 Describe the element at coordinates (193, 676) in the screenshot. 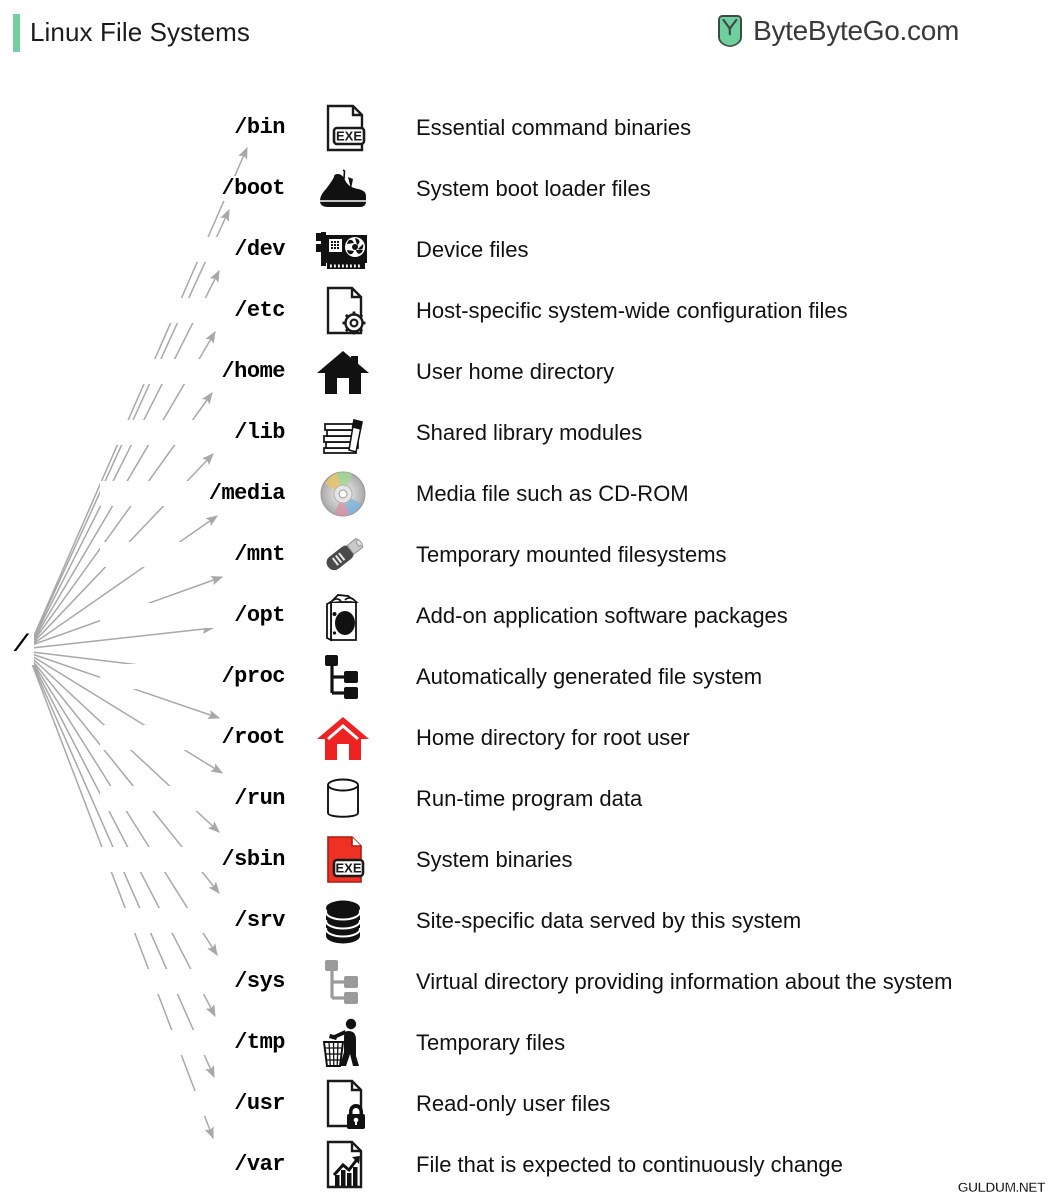

I see `path-label-proc: /proc` at that location.